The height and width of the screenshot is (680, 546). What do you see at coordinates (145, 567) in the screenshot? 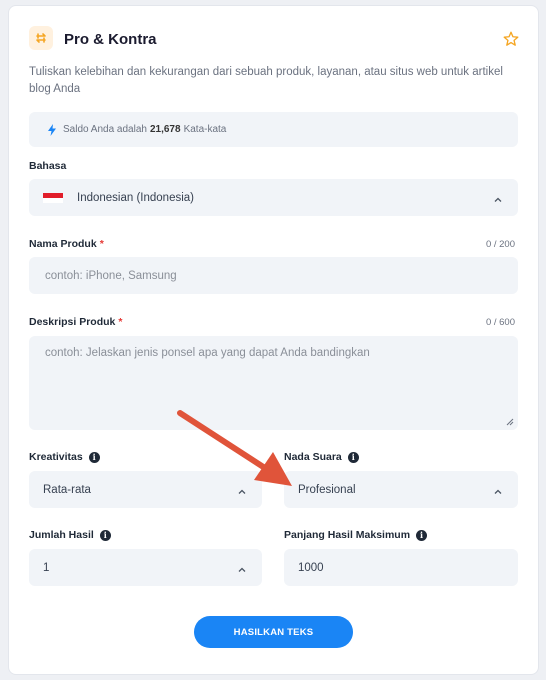
I see `result-count-select: 1` at bounding box center [145, 567].